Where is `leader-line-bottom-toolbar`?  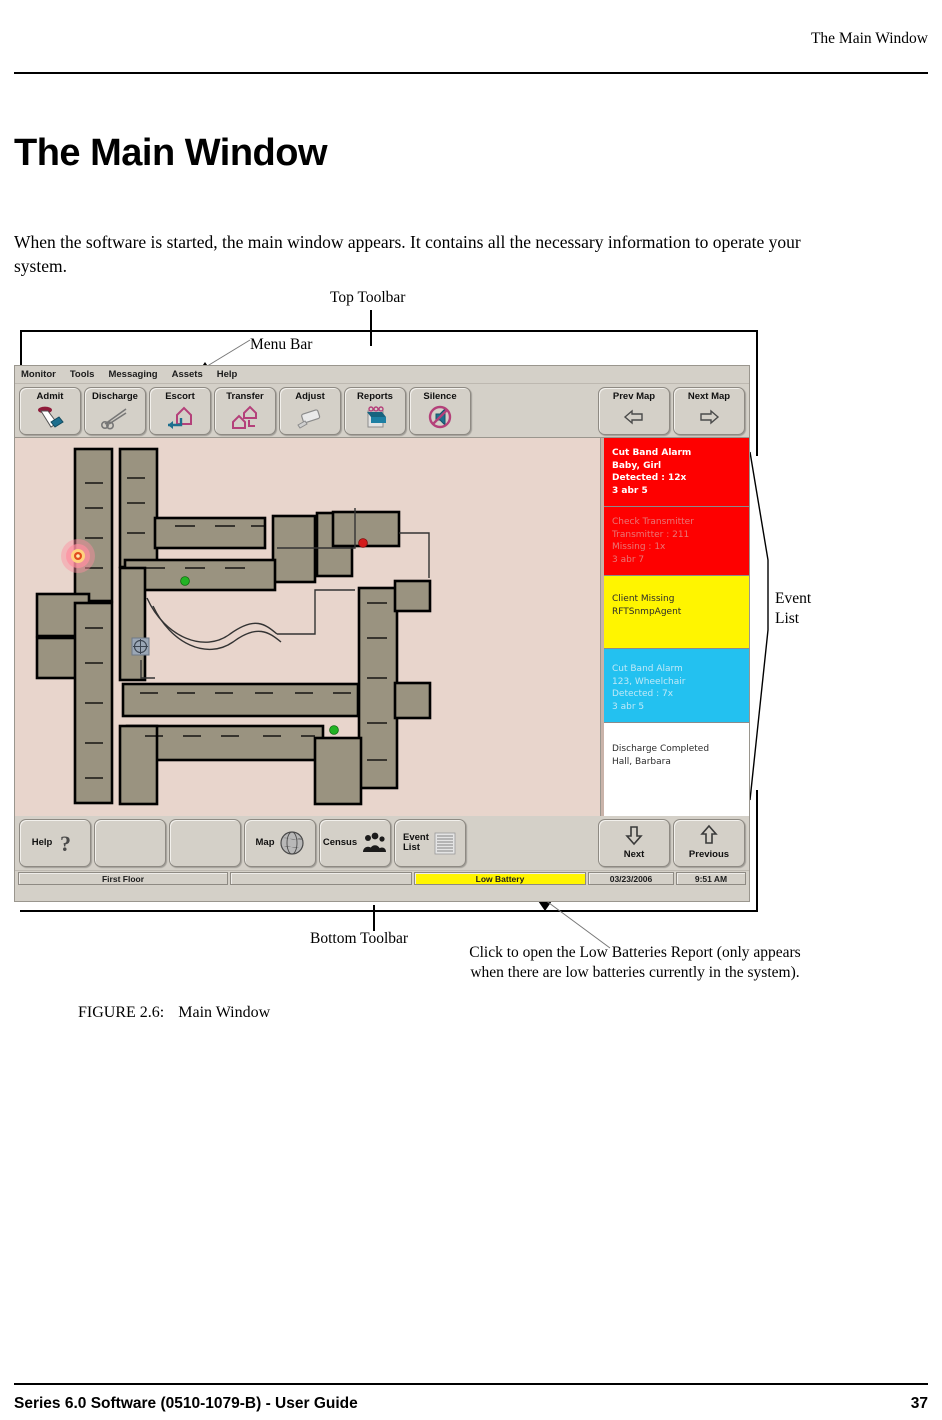
leader-line-bottom-toolbar is located at coordinates (374, 918).